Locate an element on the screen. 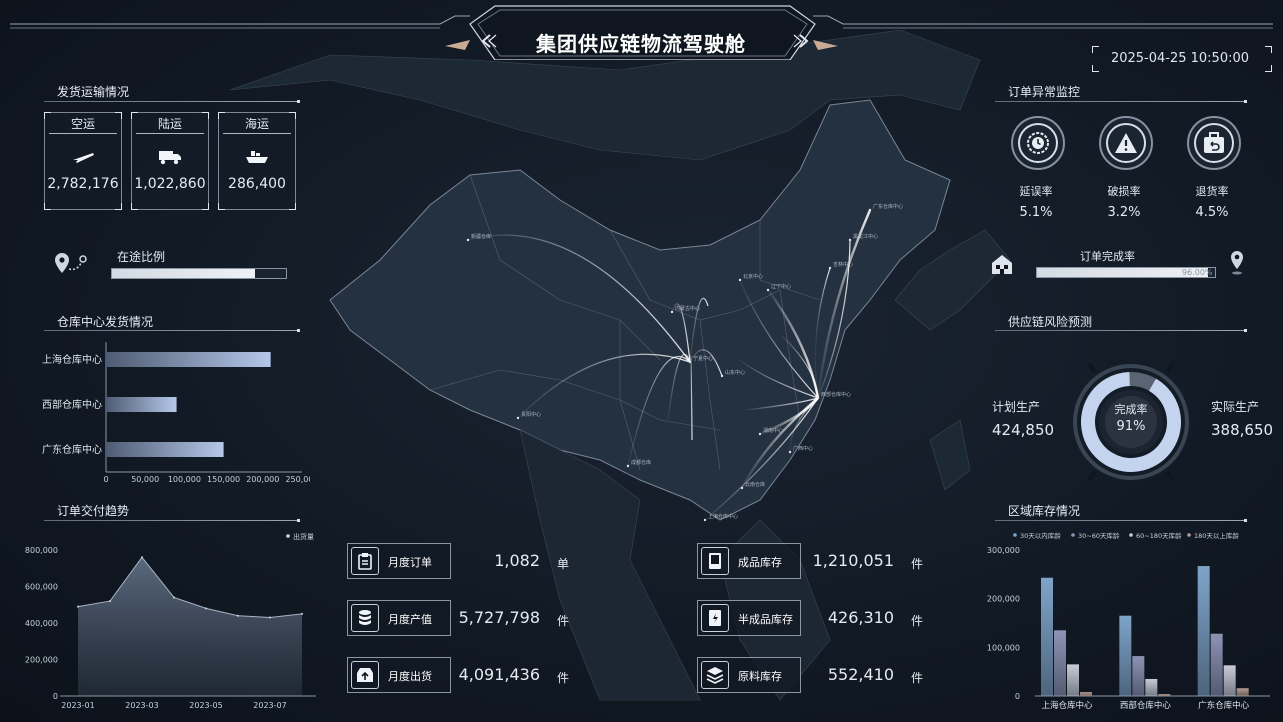 This screenshot has width=1283, height=722. map-city-label: 辽宁中心 is located at coordinates (781, 286).